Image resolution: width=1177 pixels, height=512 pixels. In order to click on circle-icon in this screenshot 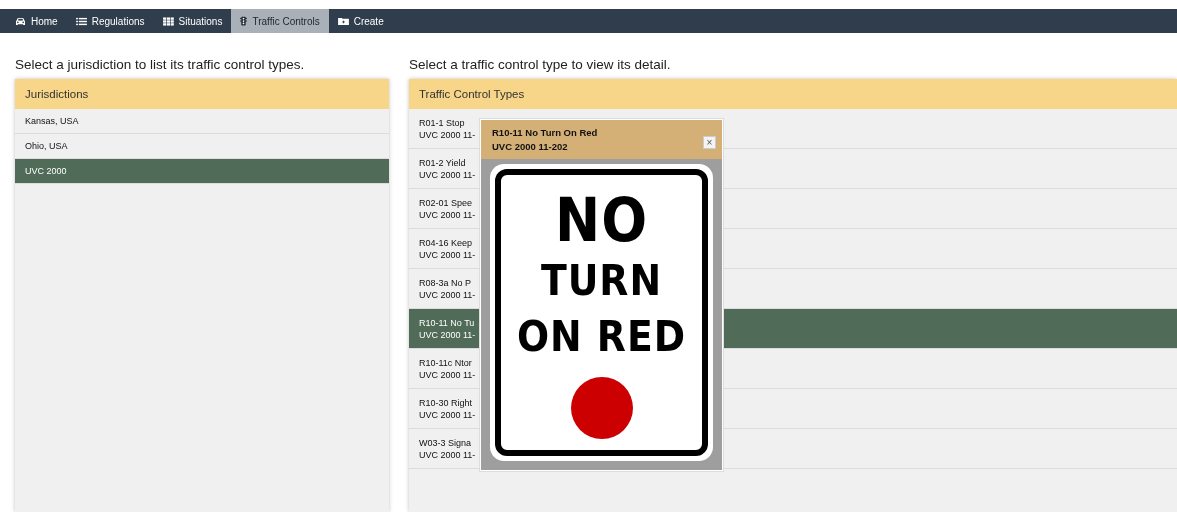, I will do `click(601, 408)`.